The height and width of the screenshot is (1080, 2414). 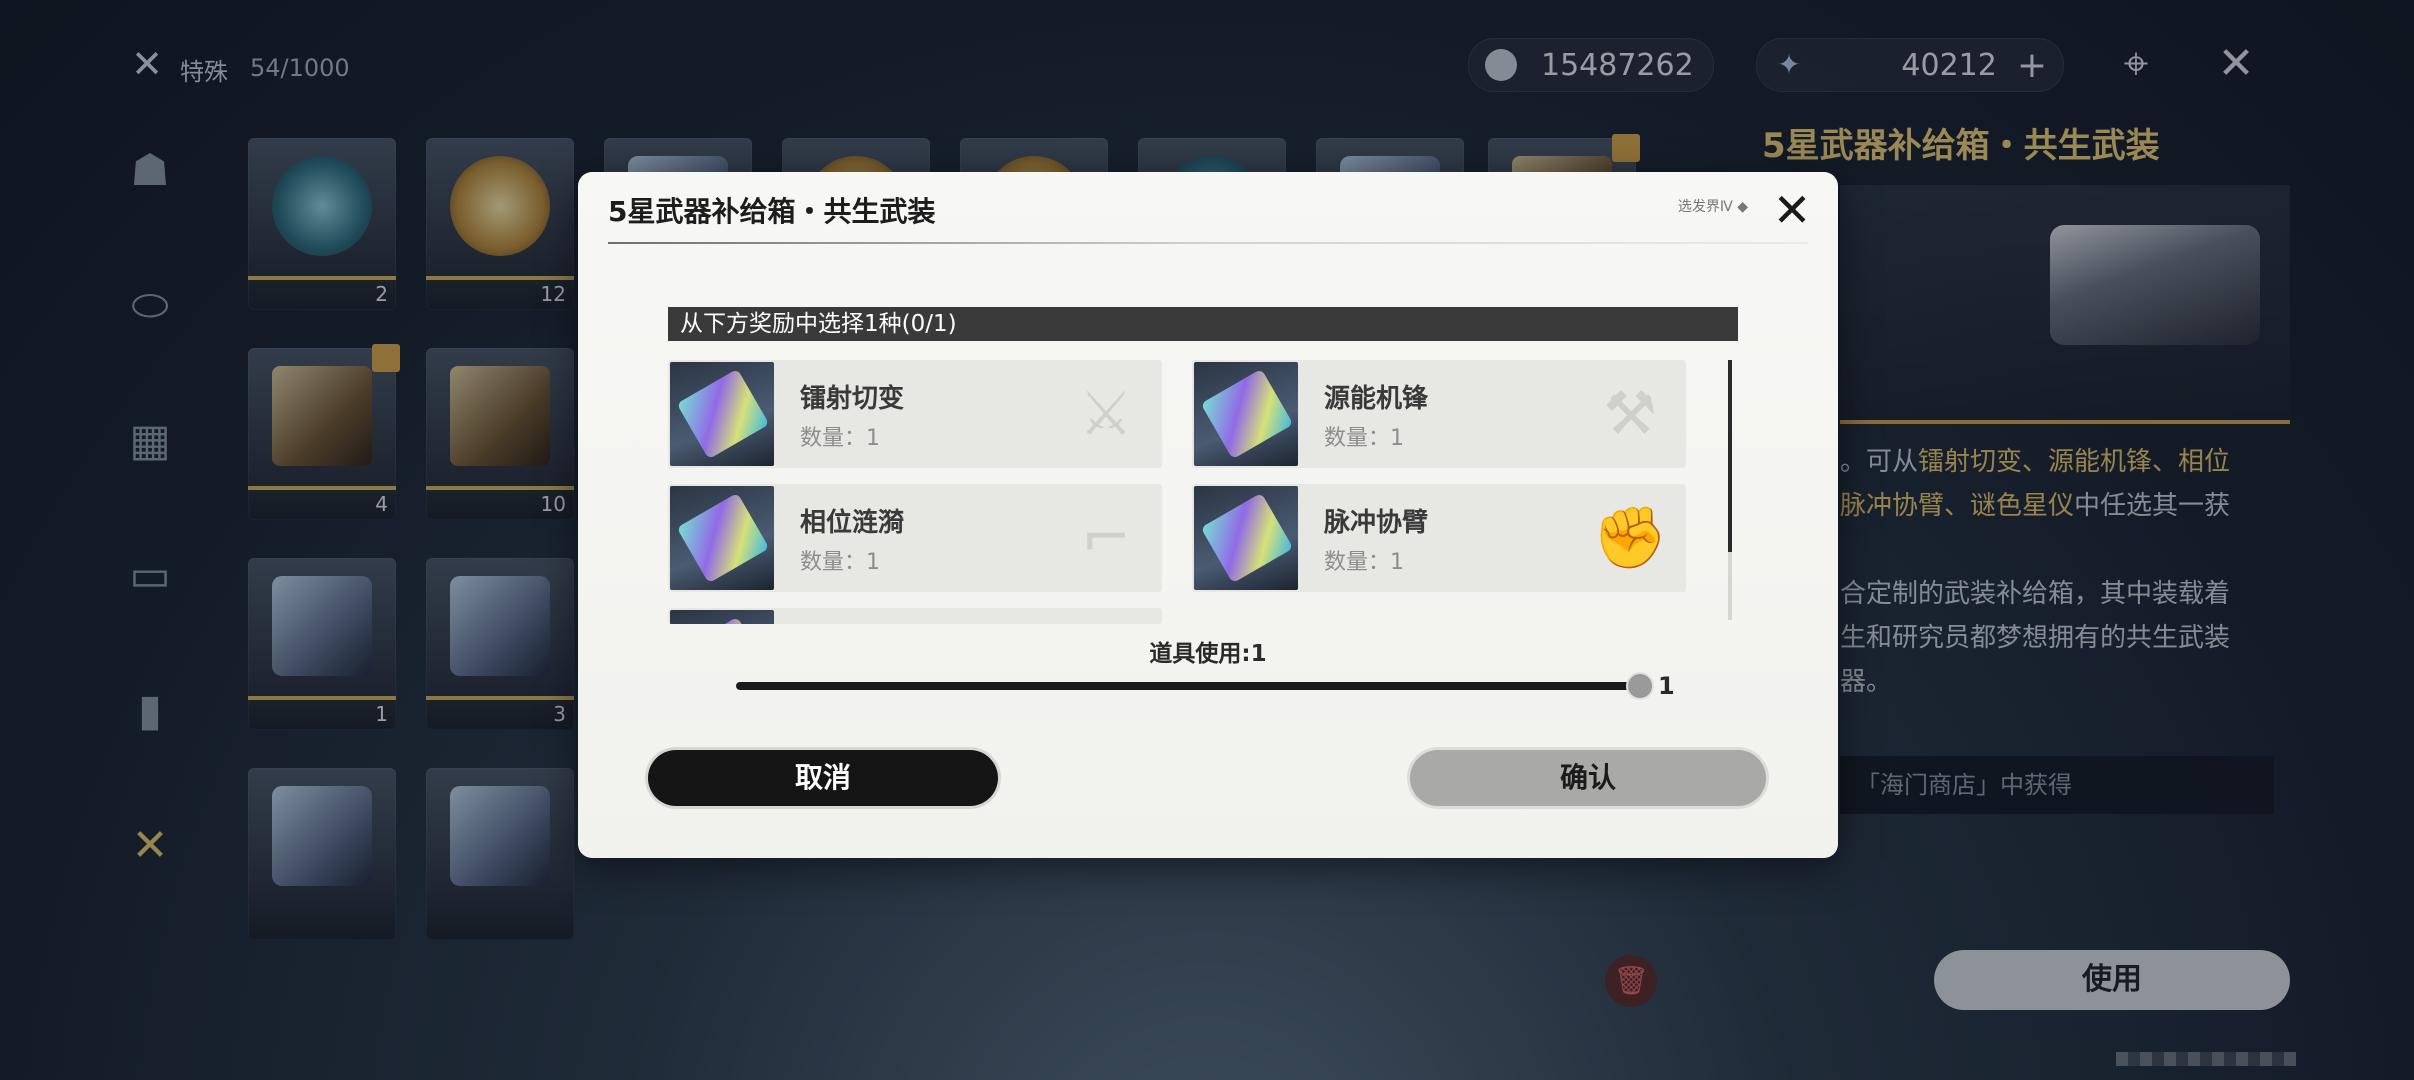 I want to click on detail-lore: 器。, so click(x=1866, y=682).